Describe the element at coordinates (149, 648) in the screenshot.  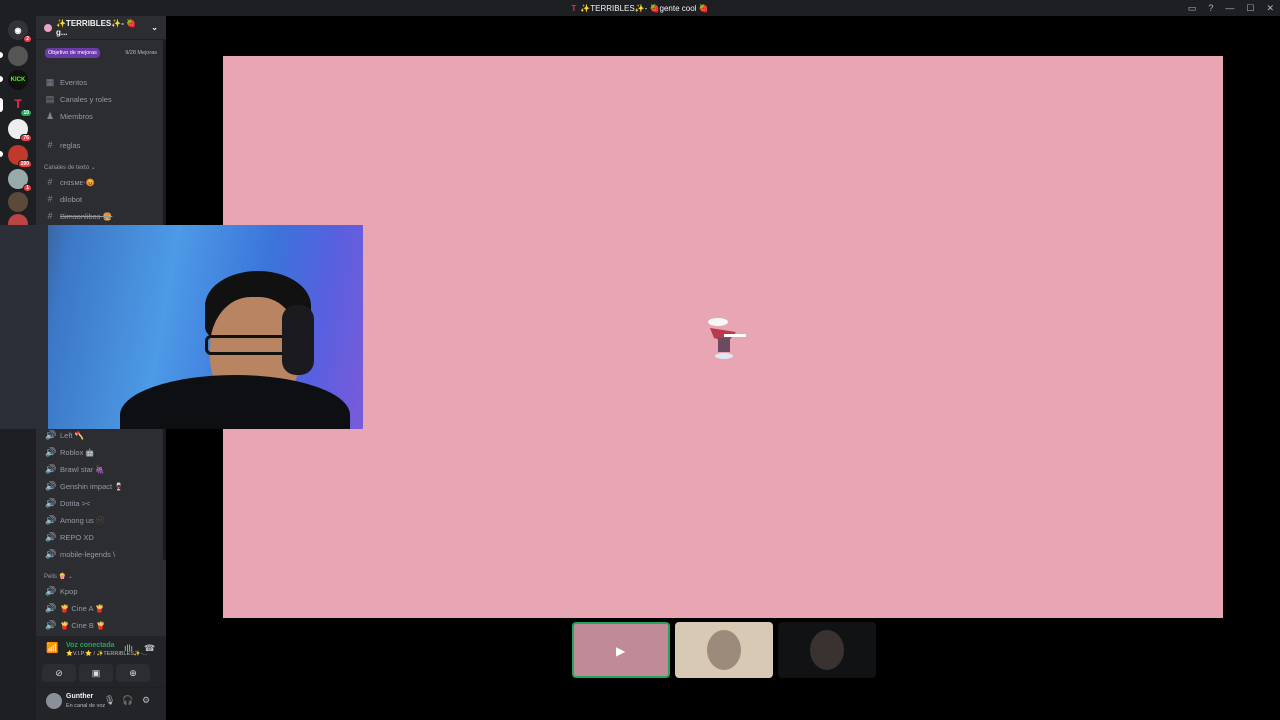
I see `disconnect-icon: ☎` at that location.